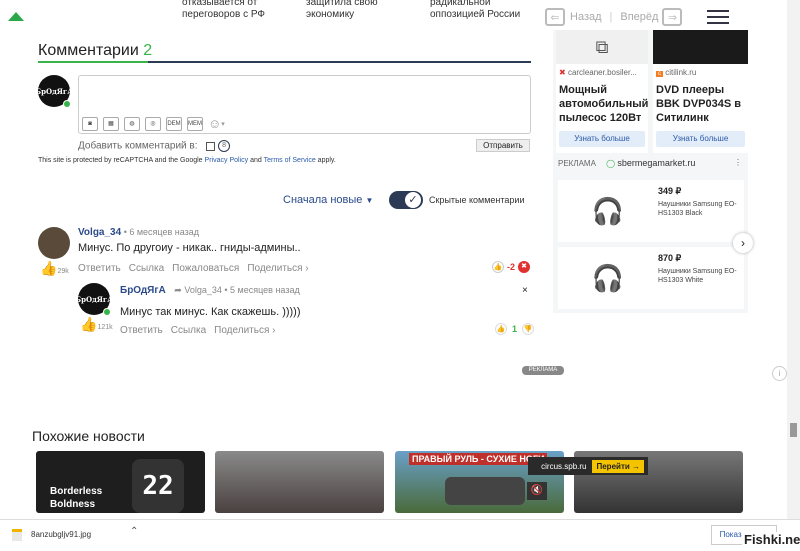 The height and width of the screenshot is (551, 800). Describe the element at coordinates (61, 534) in the screenshot. I see `download-filename: 8anzubgljv91.jpg` at that location.